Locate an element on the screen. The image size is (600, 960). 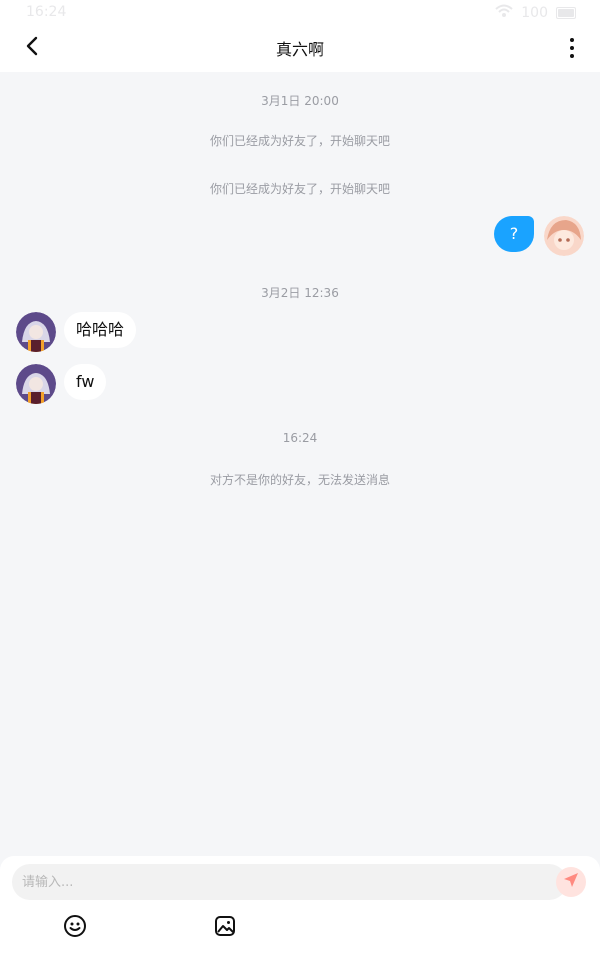
status-right: 100 is located at coordinates (535, 13).